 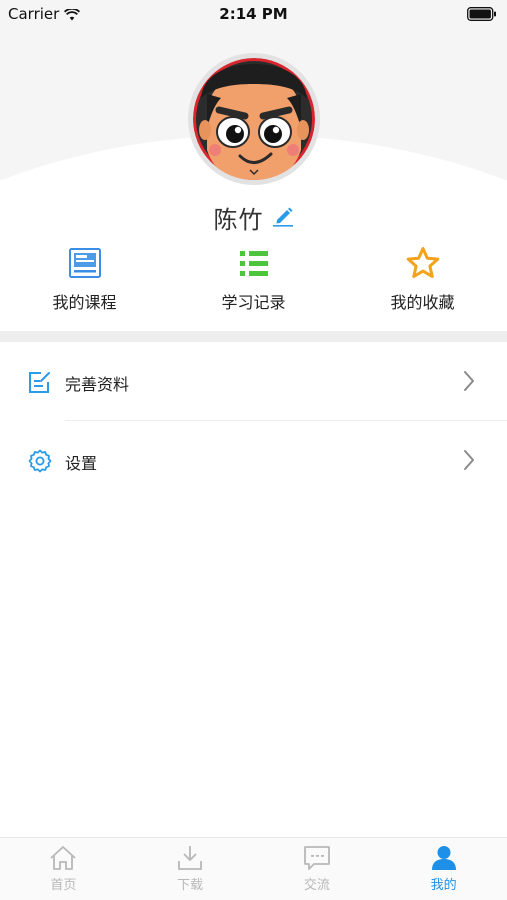 I want to click on tab-mine: 我的, so click(x=443, y=869).